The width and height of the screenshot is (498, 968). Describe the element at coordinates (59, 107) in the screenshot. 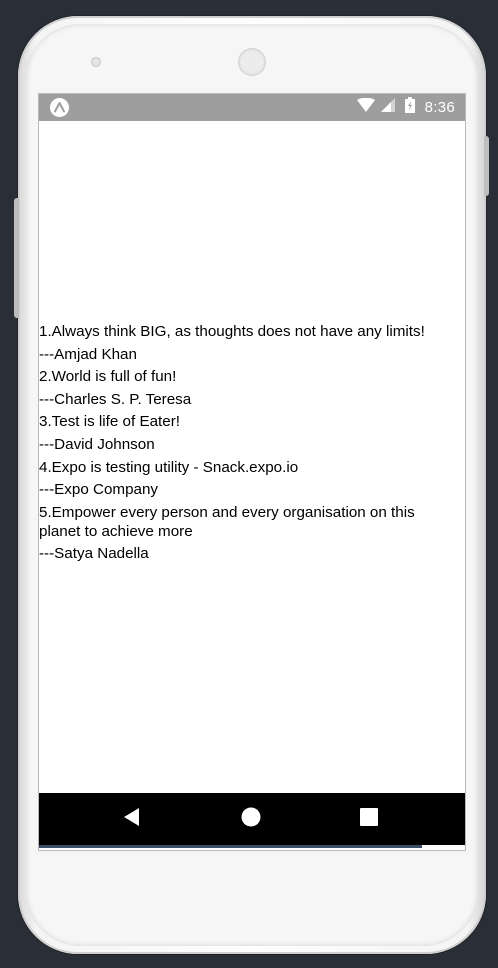

I see `expo-logo-icon` at that location.